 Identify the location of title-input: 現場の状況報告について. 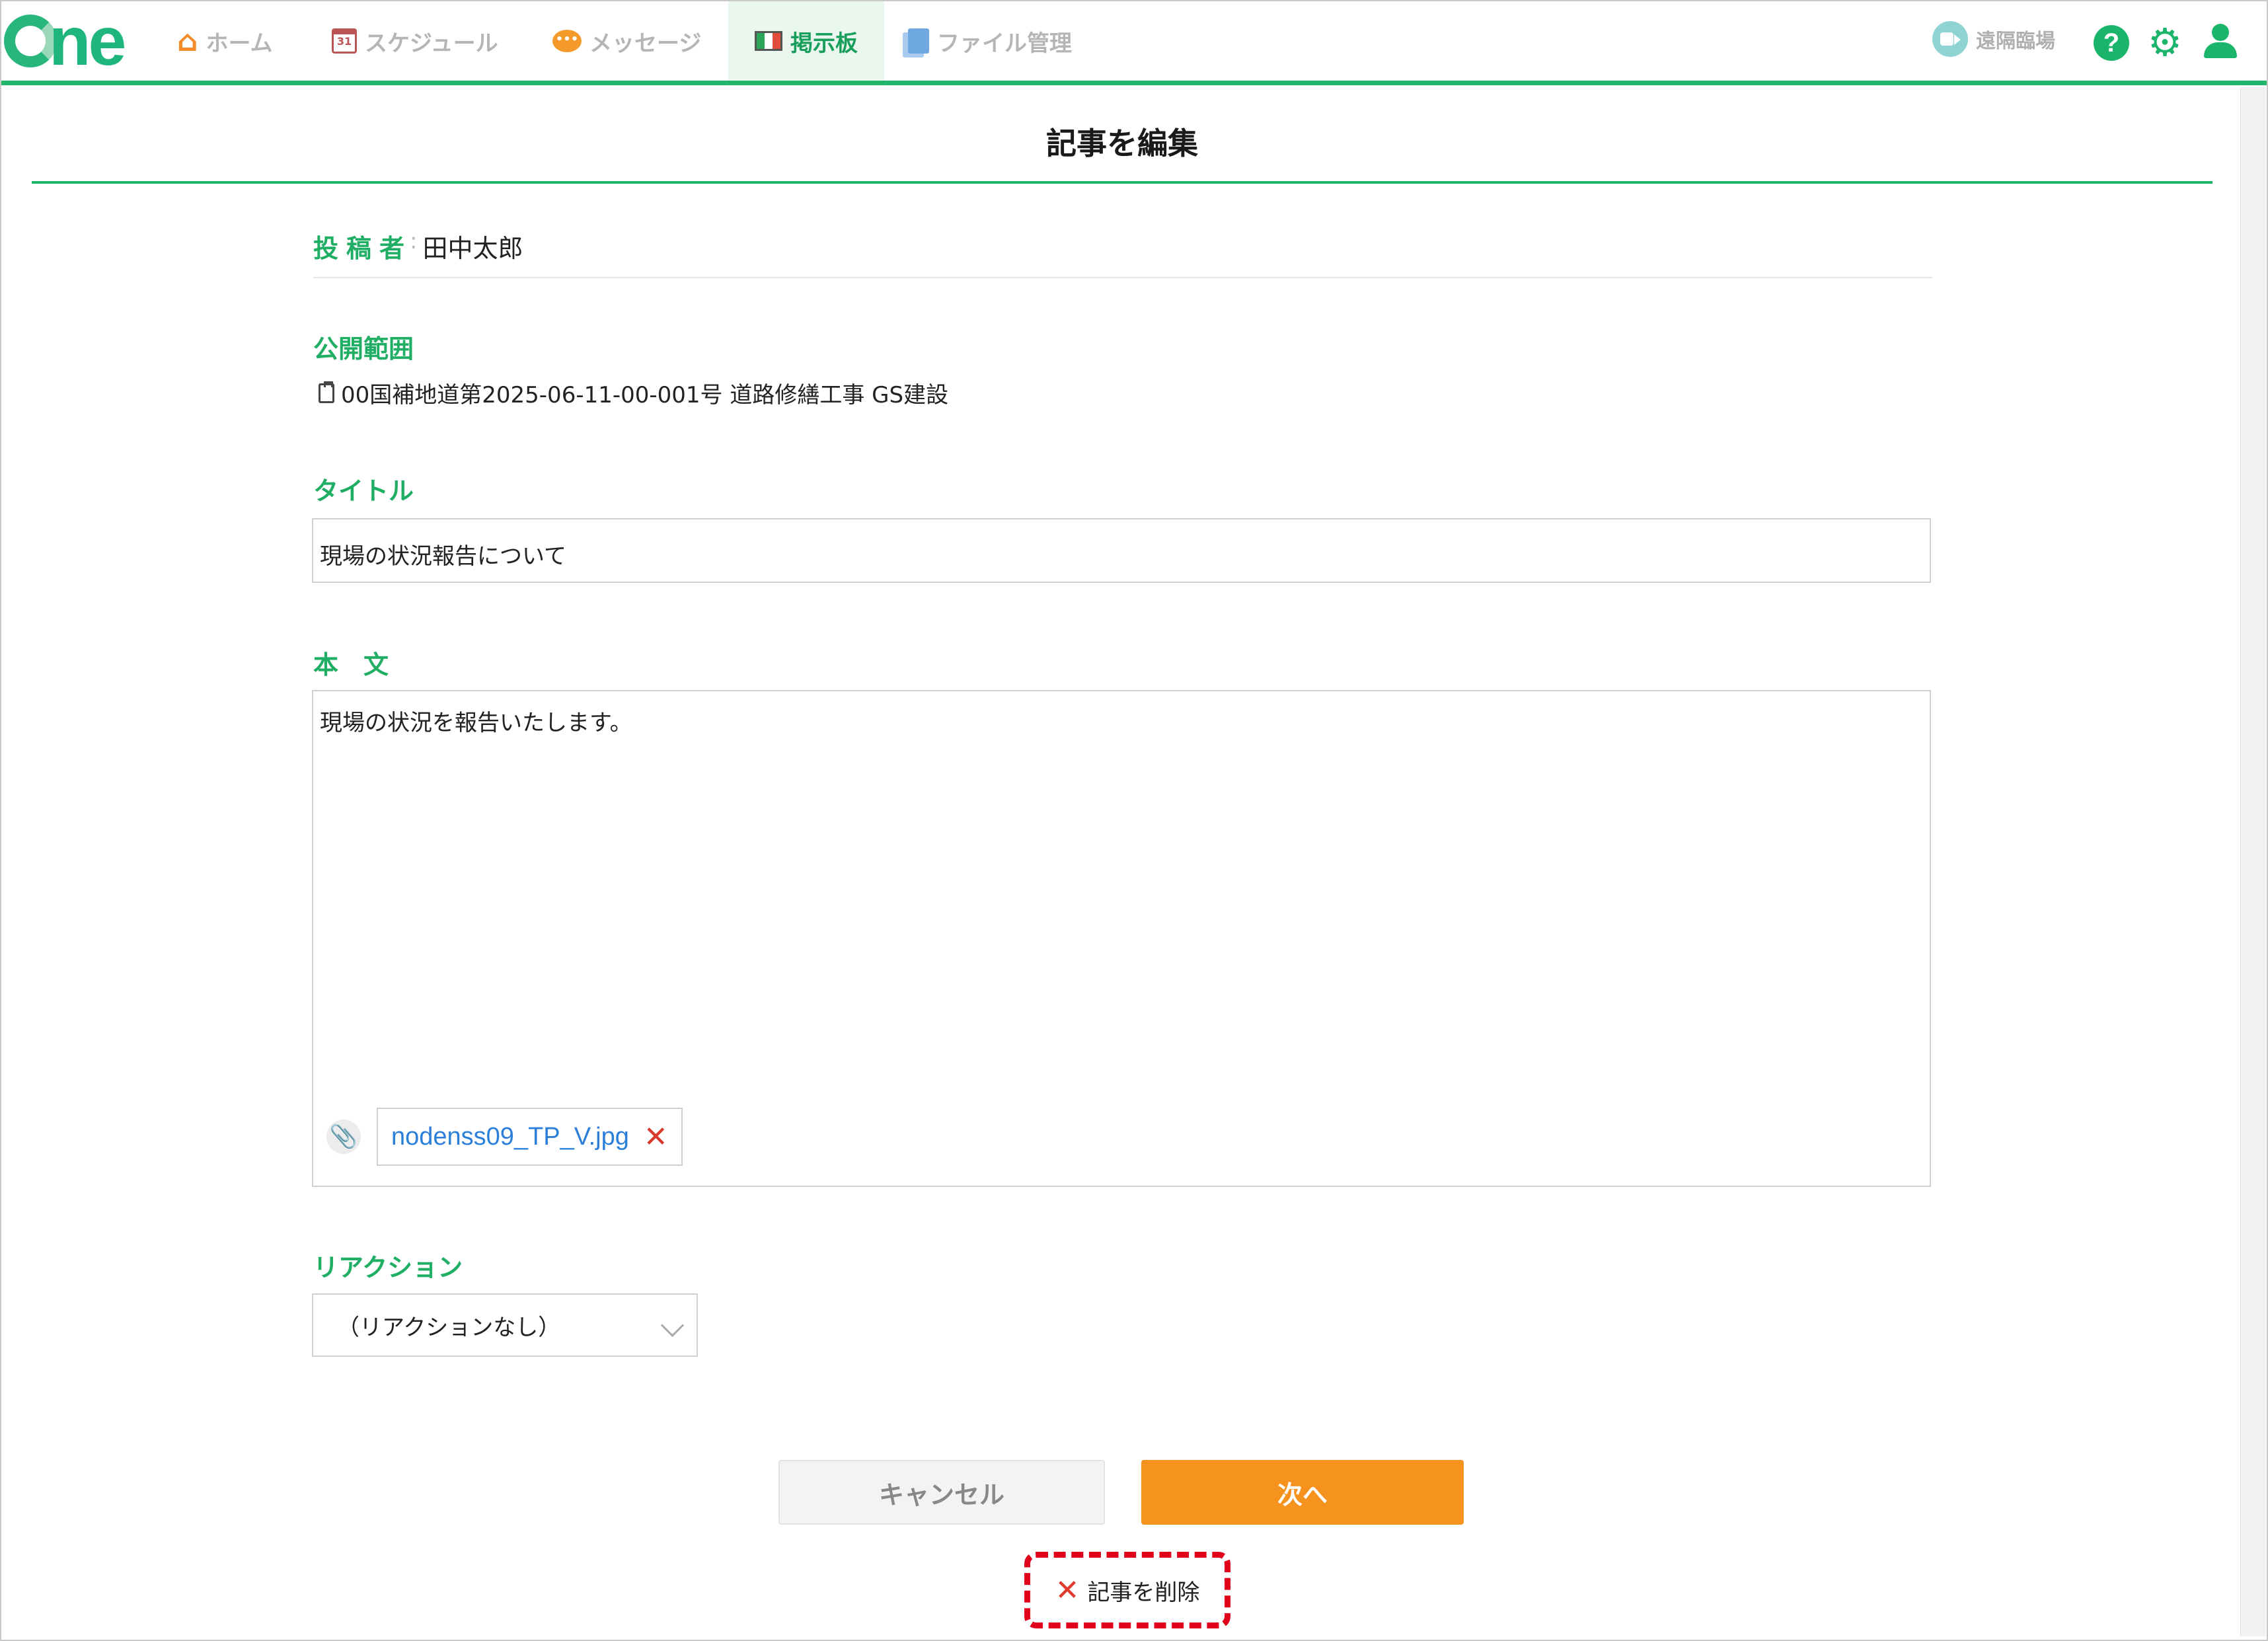
(1121, 550).